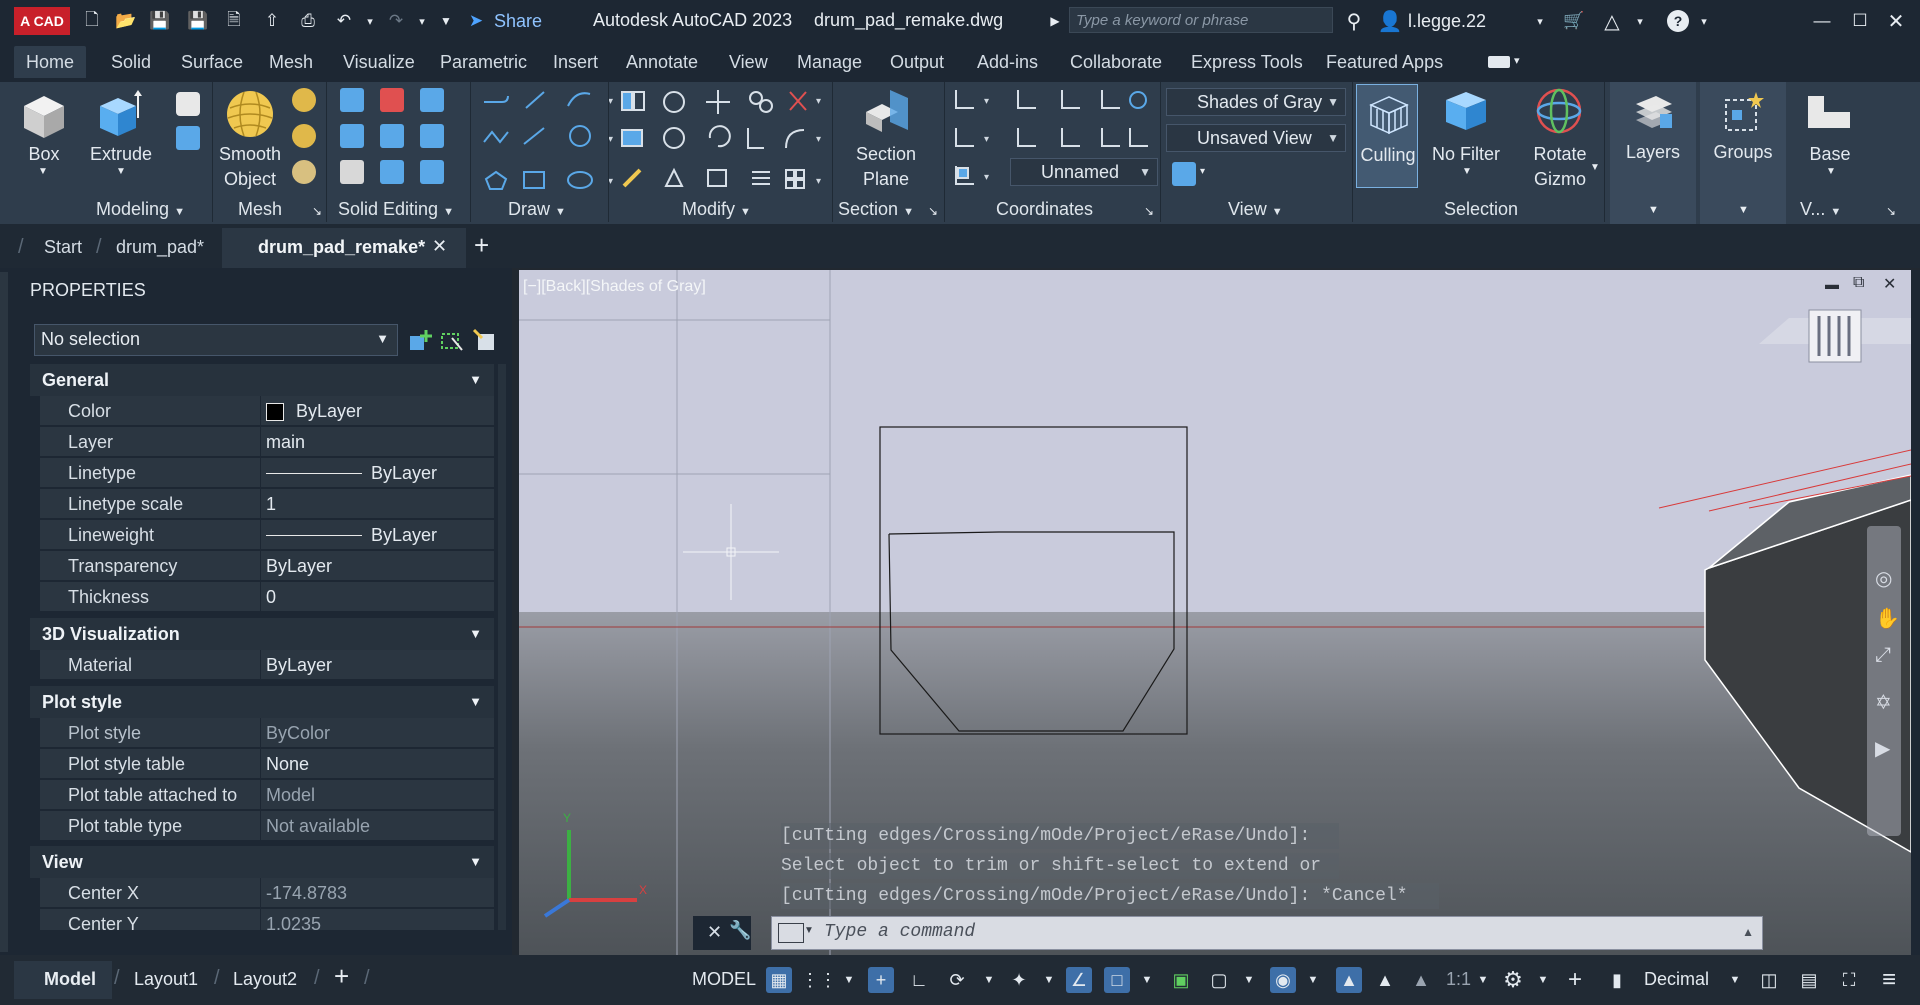  I want to click on annotation-visibility-icon: ▲, so click(1349, 980).